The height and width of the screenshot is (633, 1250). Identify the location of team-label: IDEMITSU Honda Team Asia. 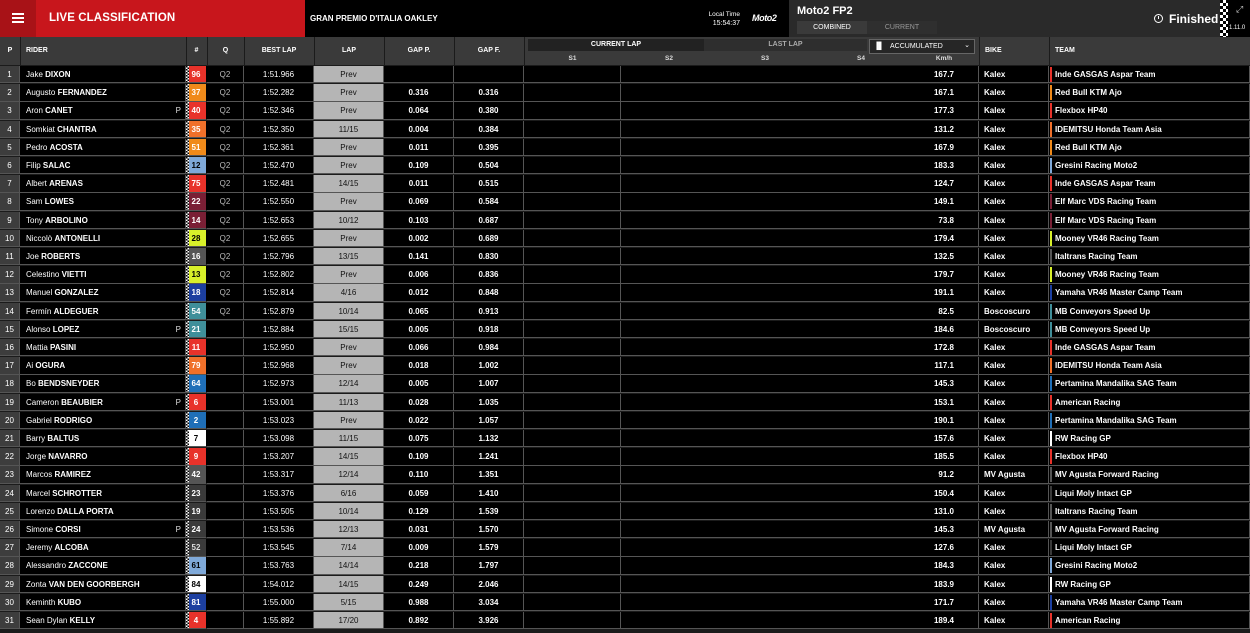
(1108, 366).